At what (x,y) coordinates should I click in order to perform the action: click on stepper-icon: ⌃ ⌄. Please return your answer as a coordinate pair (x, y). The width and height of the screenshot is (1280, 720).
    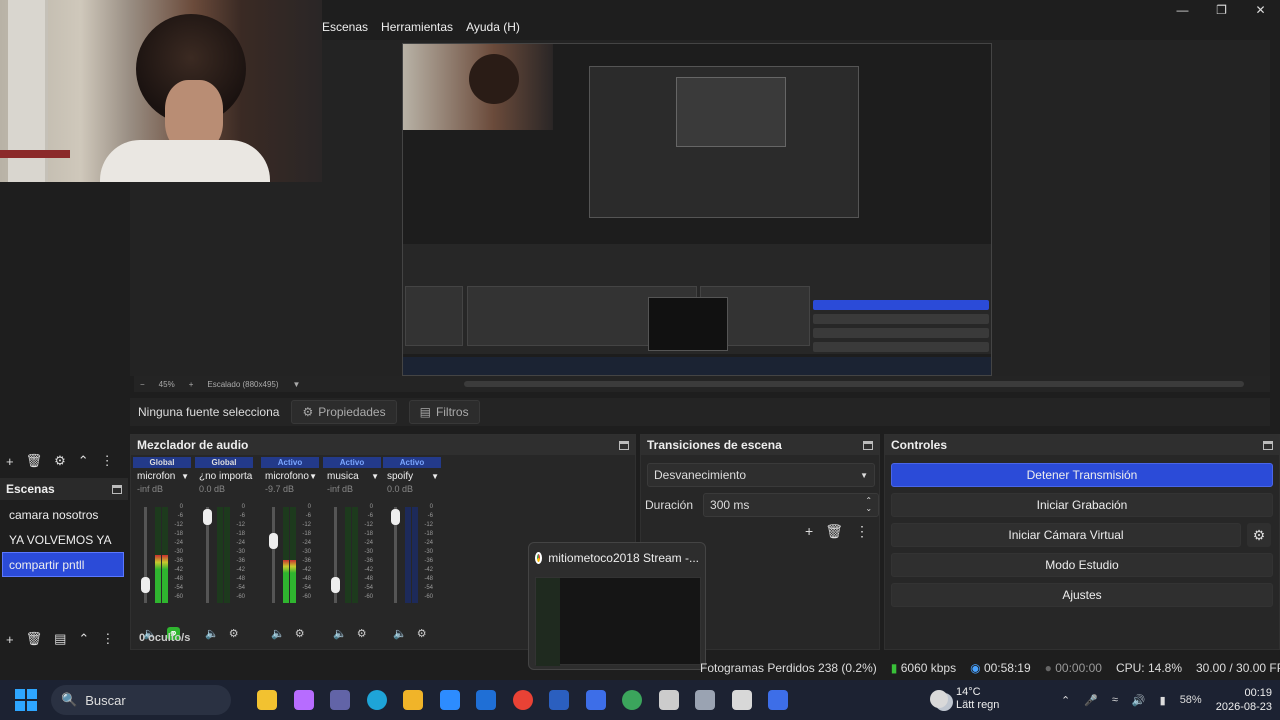
    Looking at the image, I should click on (868, 505).